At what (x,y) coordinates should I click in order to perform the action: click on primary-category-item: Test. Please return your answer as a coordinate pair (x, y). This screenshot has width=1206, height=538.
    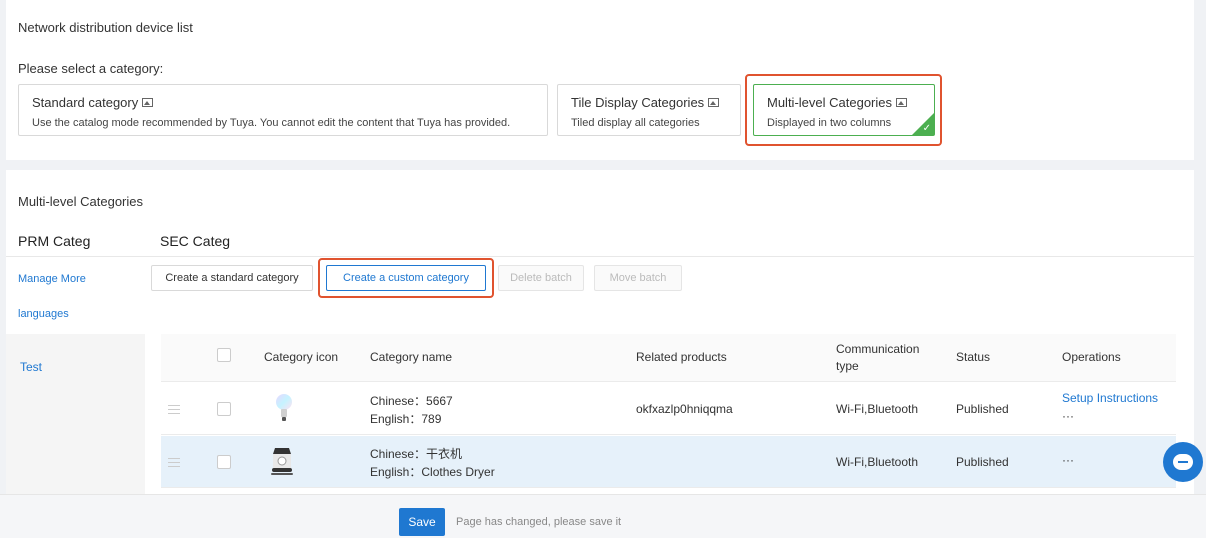
    Looking at the image, I should click on (31, 367).